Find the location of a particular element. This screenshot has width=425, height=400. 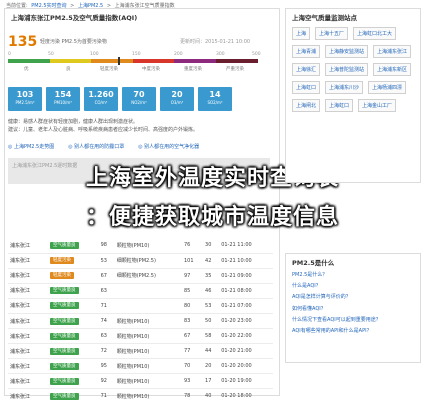

pollutant-unit: O3/m³ is located at coordinates (177, 102).